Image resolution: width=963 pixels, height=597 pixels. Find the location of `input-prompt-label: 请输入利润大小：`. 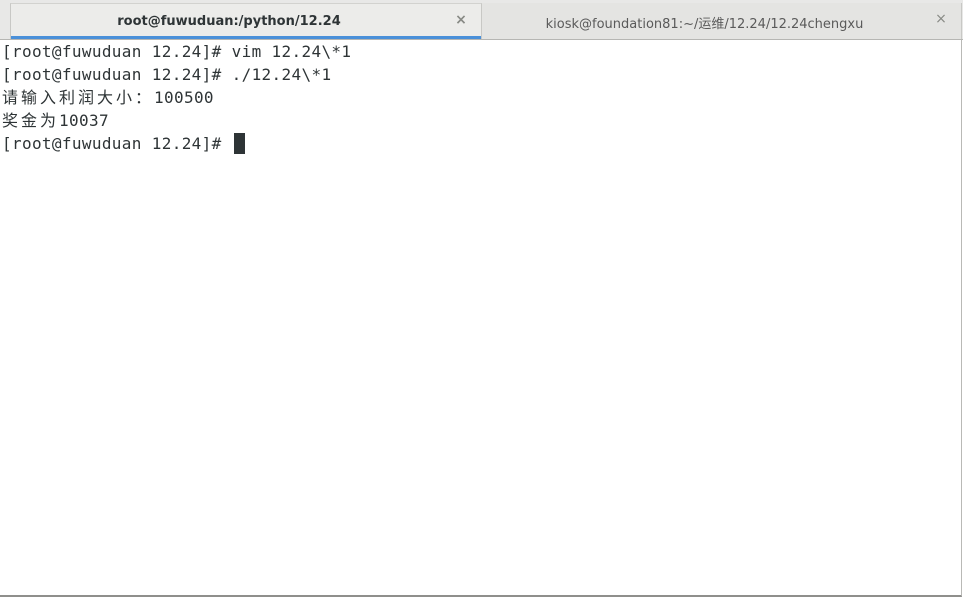

input-prompt-label: 请输入利润大小： is located at coordinates (78, 97).